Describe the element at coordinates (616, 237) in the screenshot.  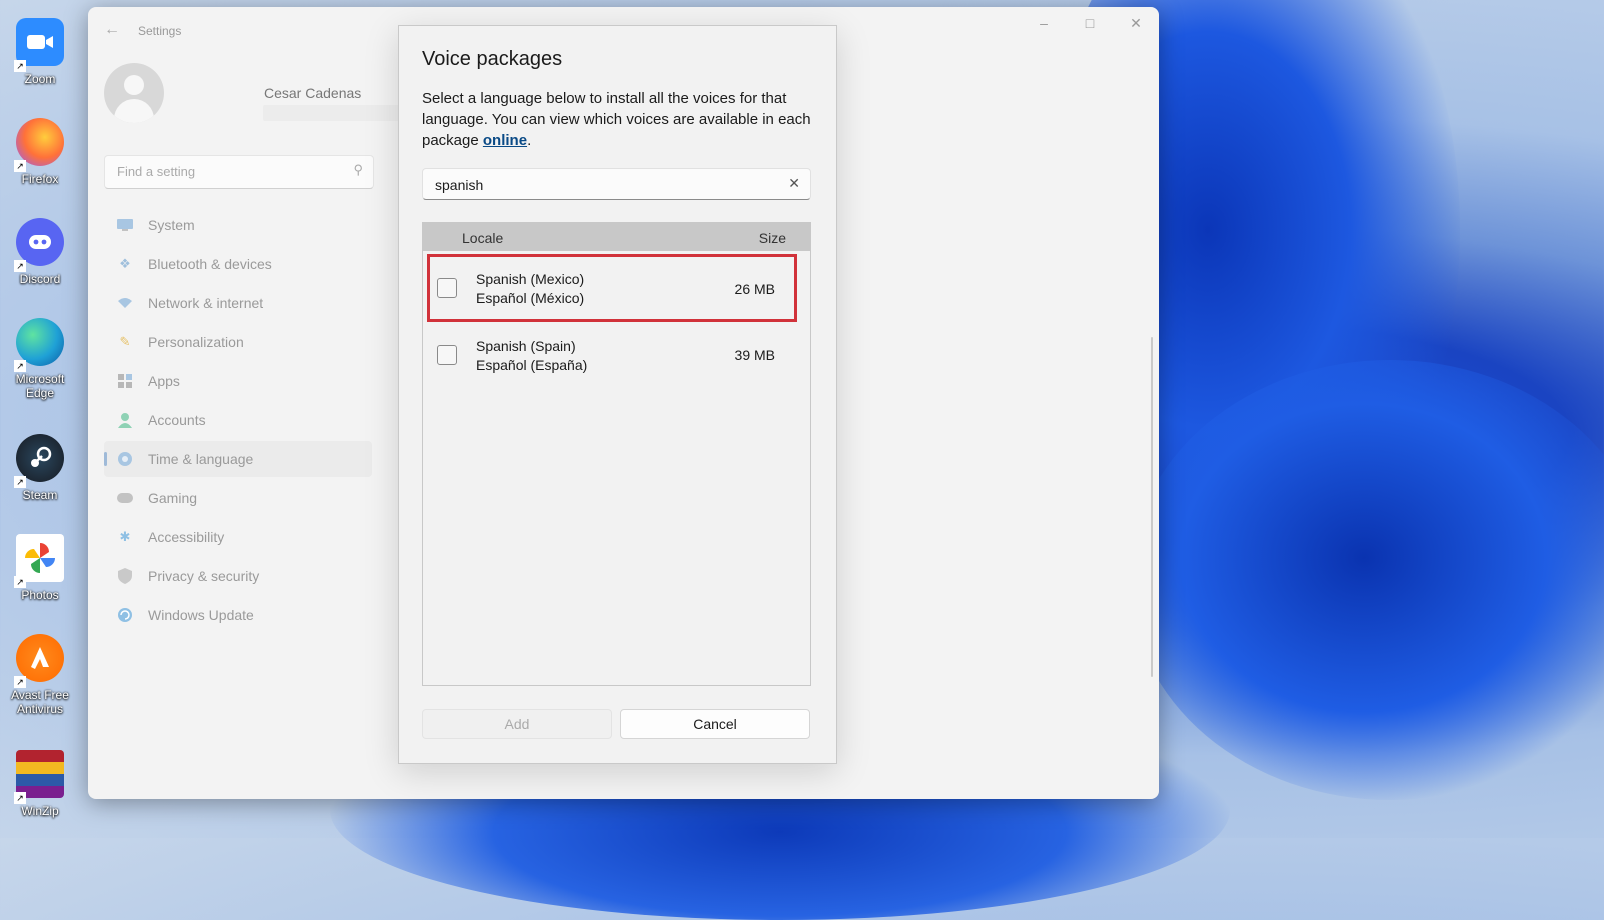
I see `list-header: Locale Size` at that location.